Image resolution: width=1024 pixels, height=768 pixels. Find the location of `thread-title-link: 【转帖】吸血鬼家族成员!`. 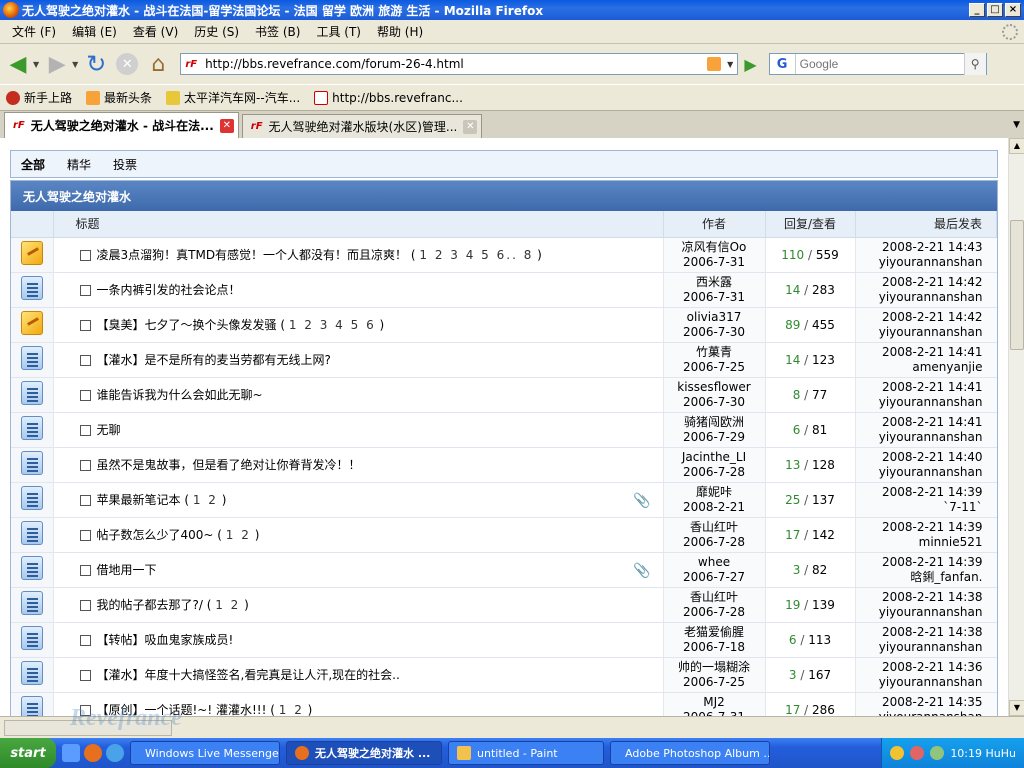

thread-title-link: 【转帖】吸血鬼家族成员! is located at coordinates (165, 640).